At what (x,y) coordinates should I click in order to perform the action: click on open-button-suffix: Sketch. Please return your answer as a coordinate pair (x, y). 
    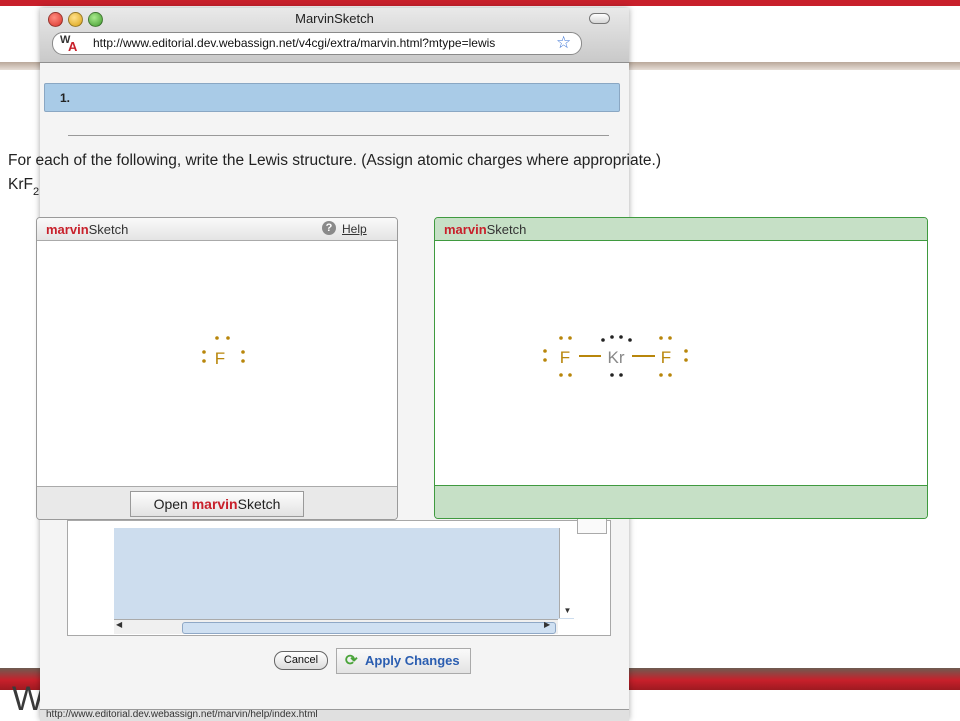
    Looking at the image, I should click on (259, 504).